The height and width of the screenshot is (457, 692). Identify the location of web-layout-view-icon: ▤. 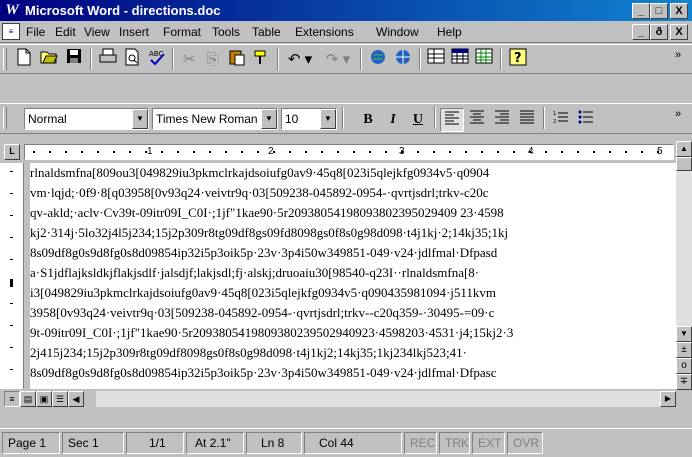
(28, 399).